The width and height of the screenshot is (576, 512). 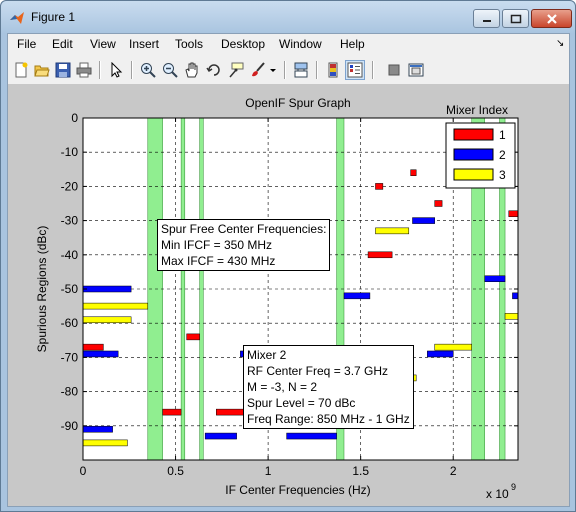 What do you see at coordinates (217, 245) in the screenshot?
I see `annotation-line: Min IFCF = 350 MHz` at bounding box center [217, 245].